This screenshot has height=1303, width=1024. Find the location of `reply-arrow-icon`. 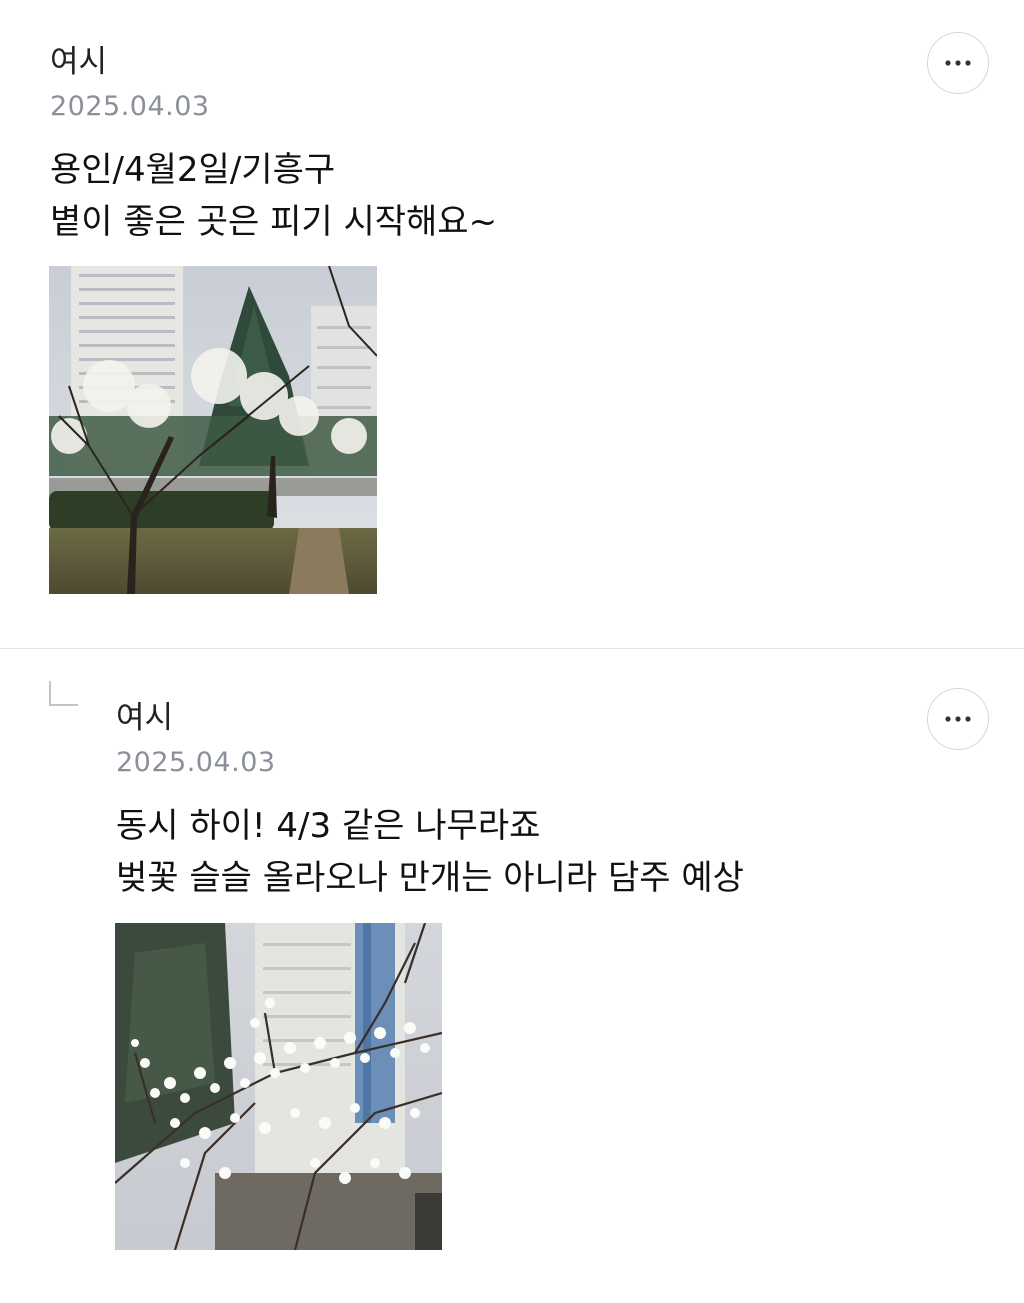

reply-arrow-icon is located at coordinates (63, 693).